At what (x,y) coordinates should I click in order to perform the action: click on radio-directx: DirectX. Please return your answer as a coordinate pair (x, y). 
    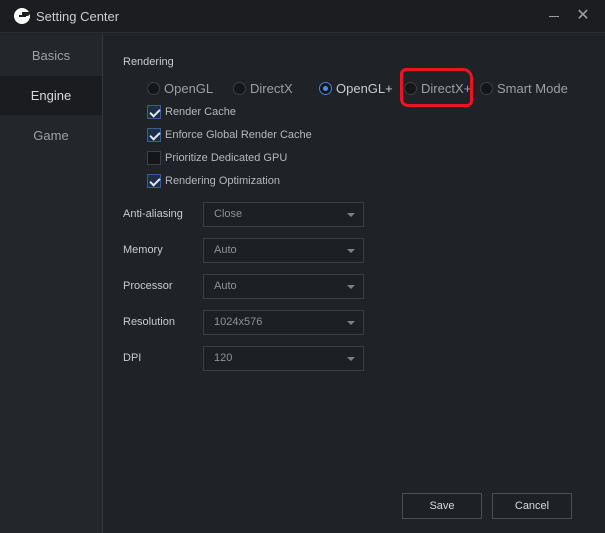
    Looking at the image, I should click on (263, 88).